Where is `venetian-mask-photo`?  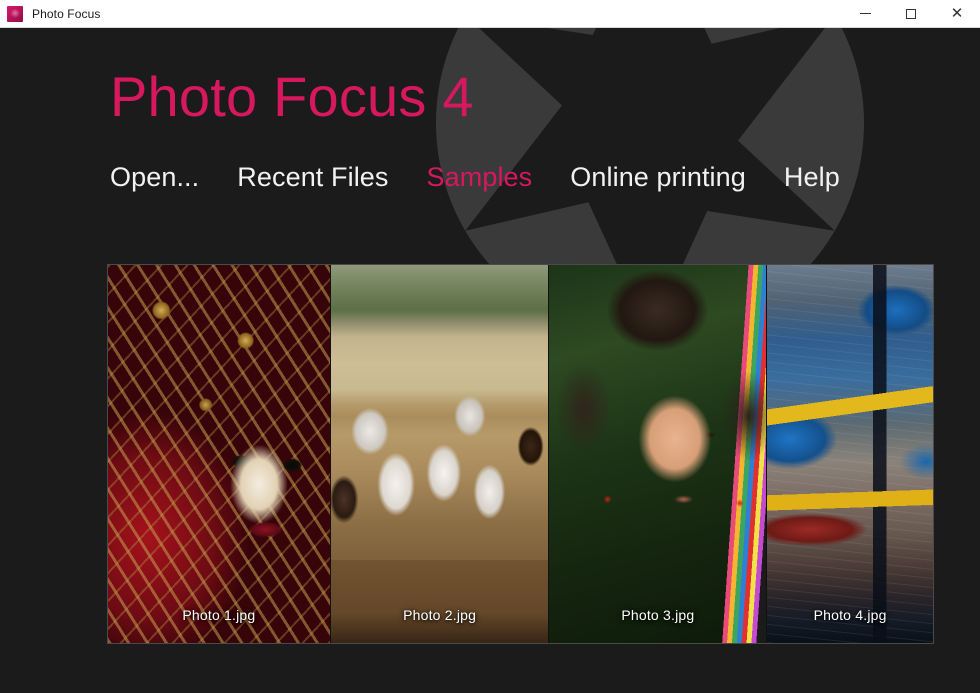 venetian-mask-photo is located at coordinates (219, 454).